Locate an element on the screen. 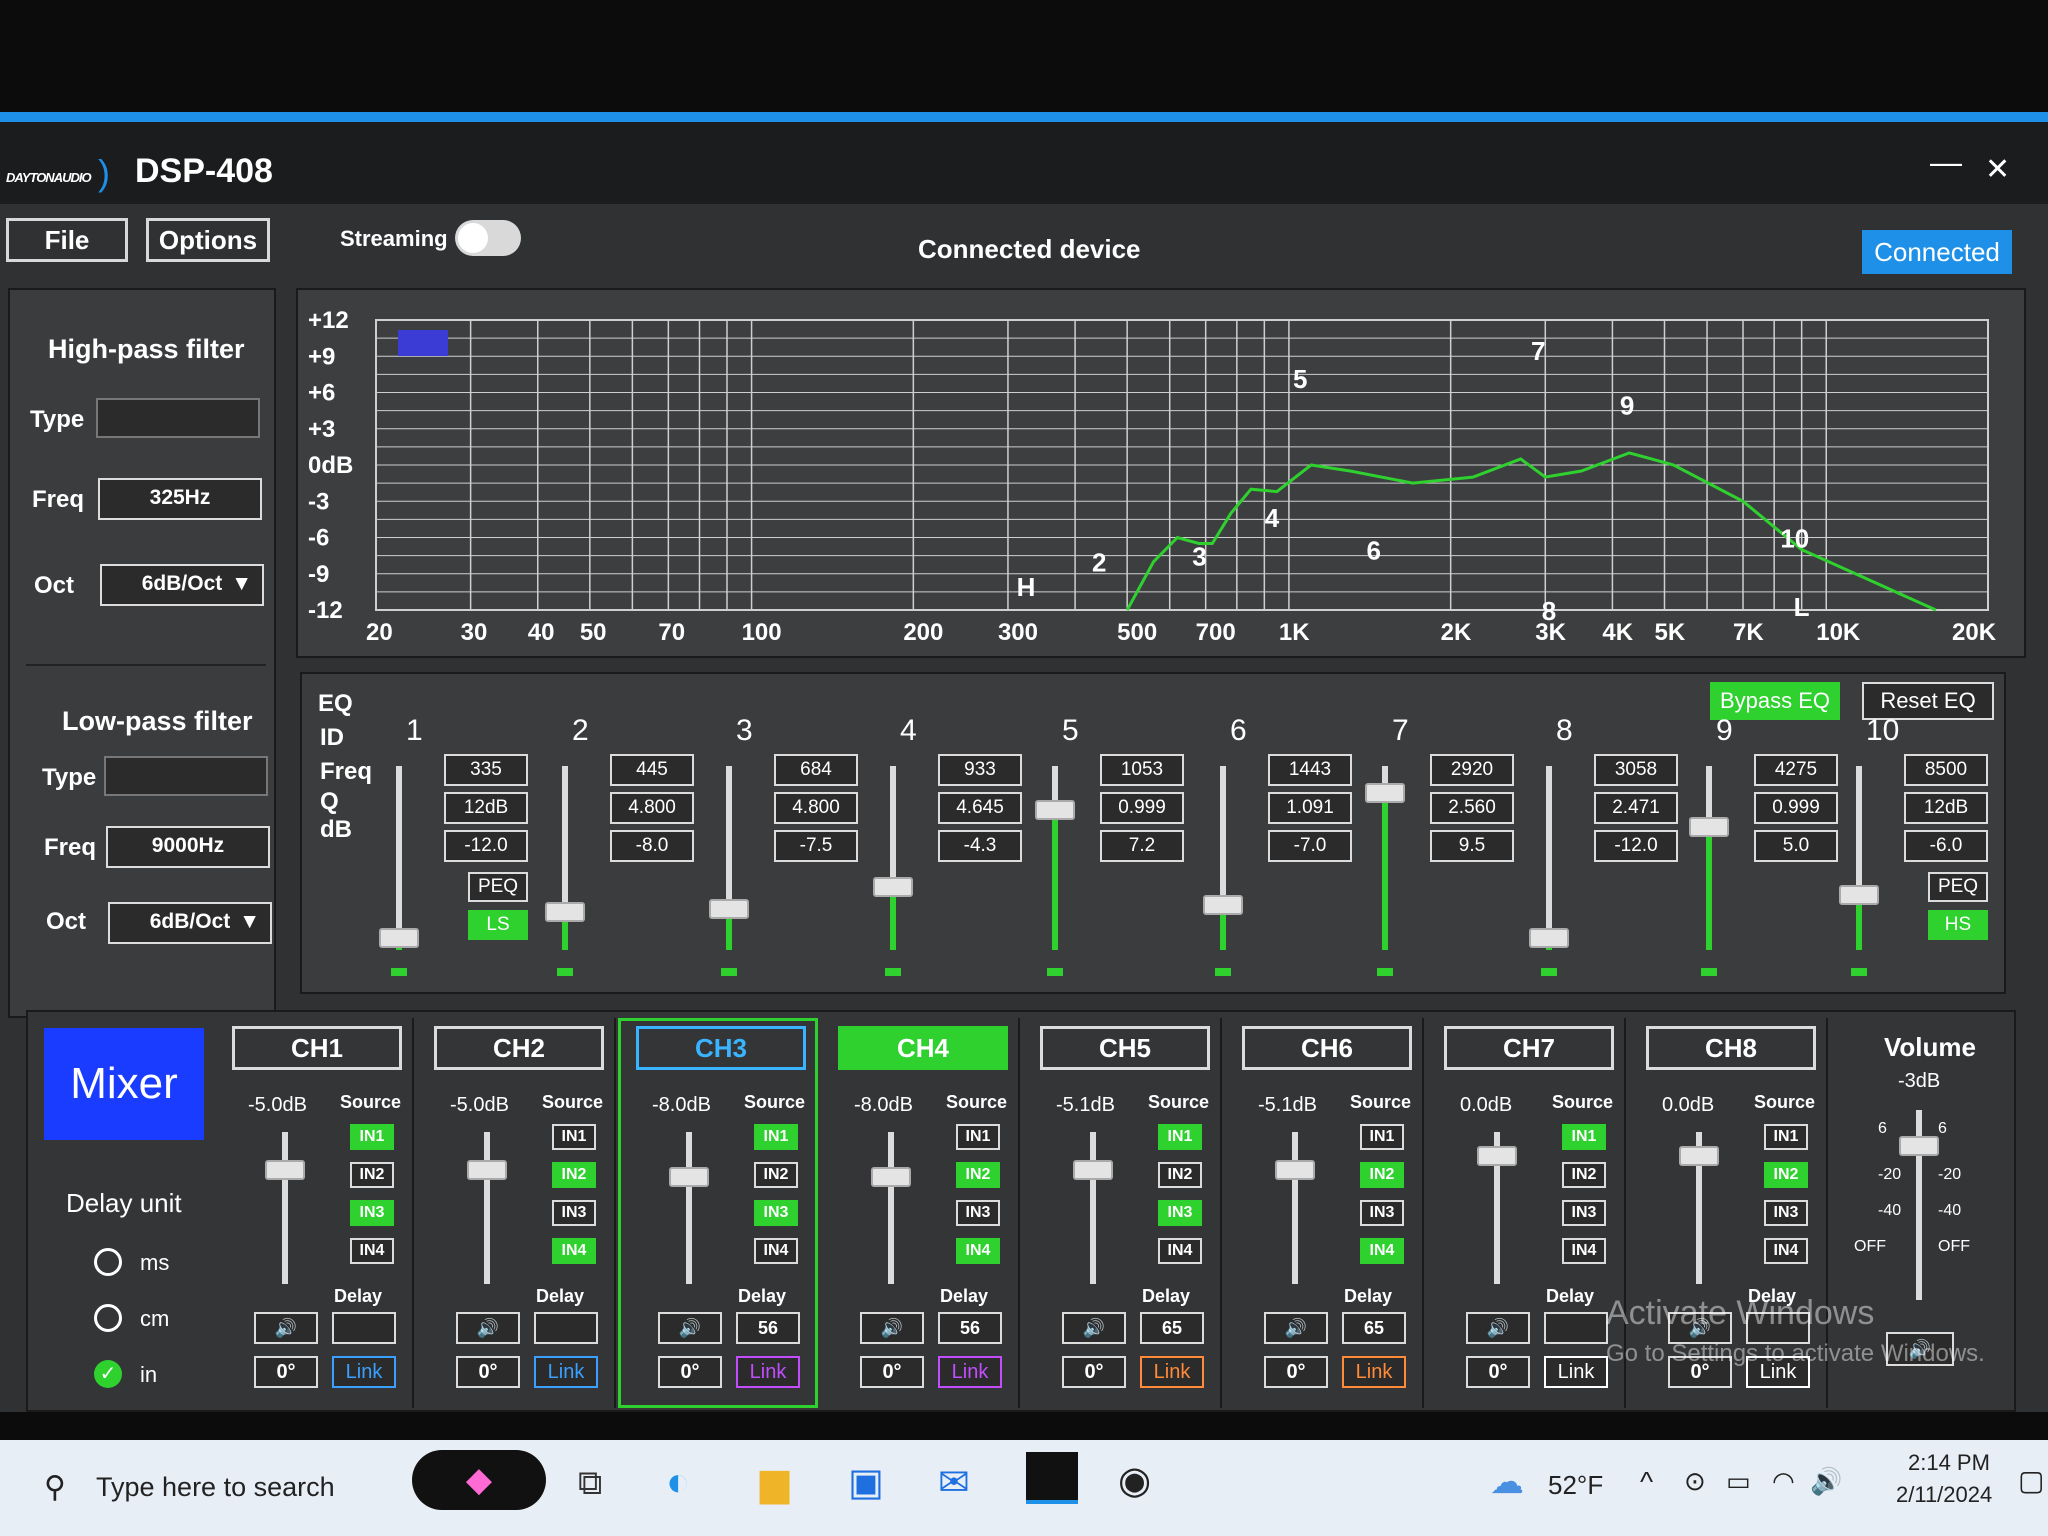 This screenshot has width=2048, height=1536. eq-band-type-button: LS is located at coordinates (498, 925).